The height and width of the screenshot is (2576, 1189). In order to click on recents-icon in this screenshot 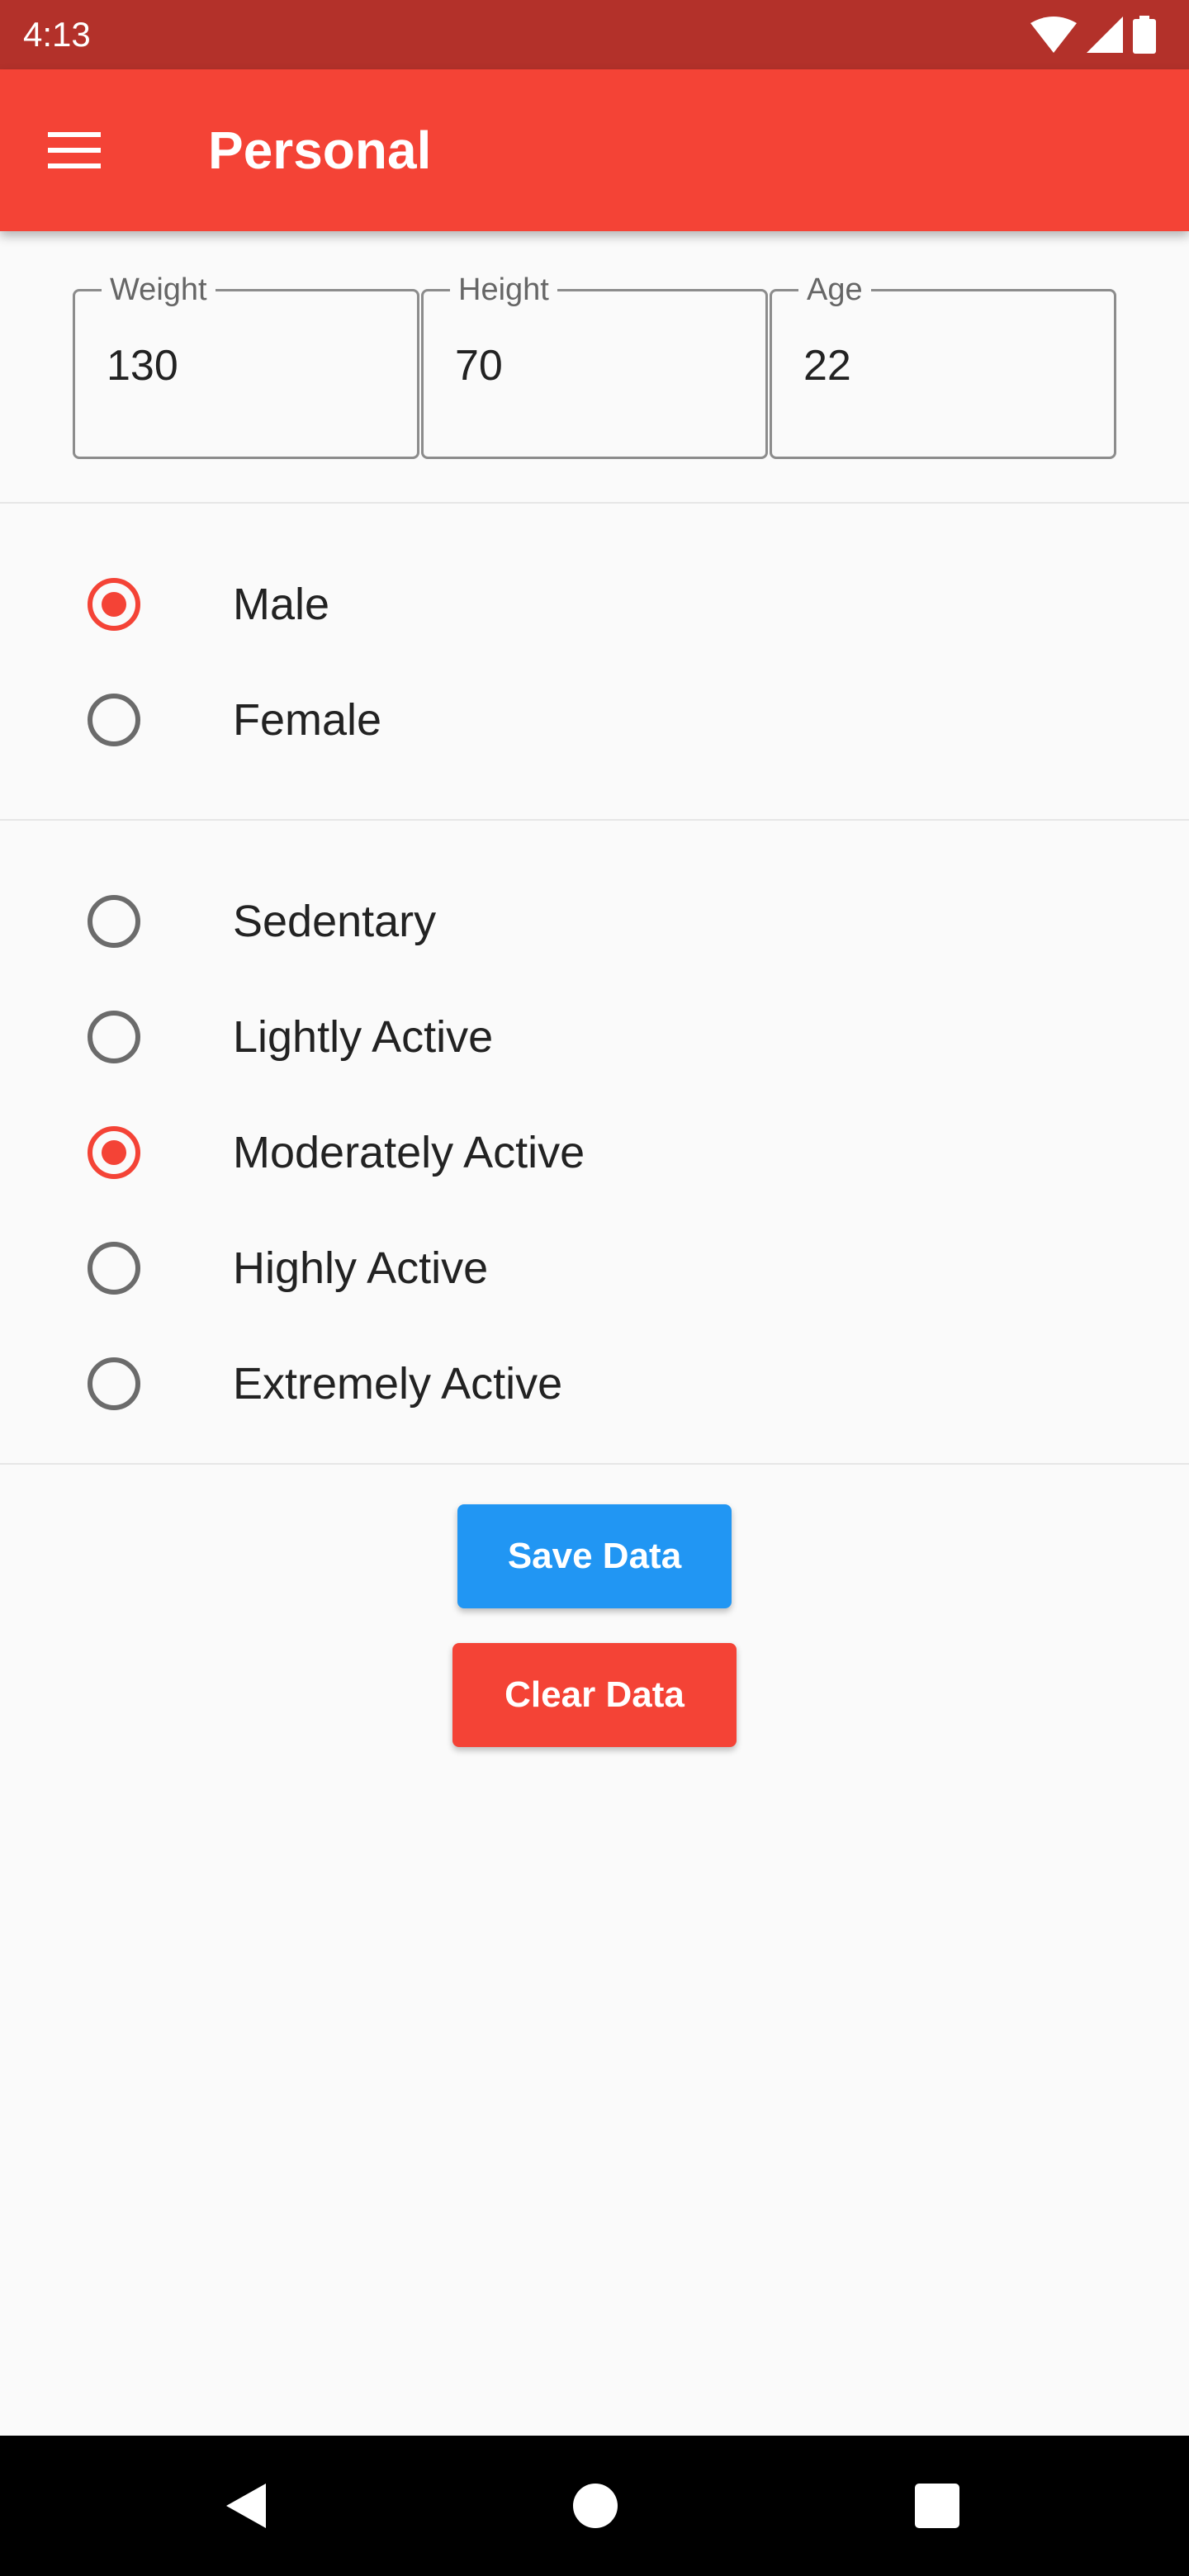, I will do `click(937, 2506)`.